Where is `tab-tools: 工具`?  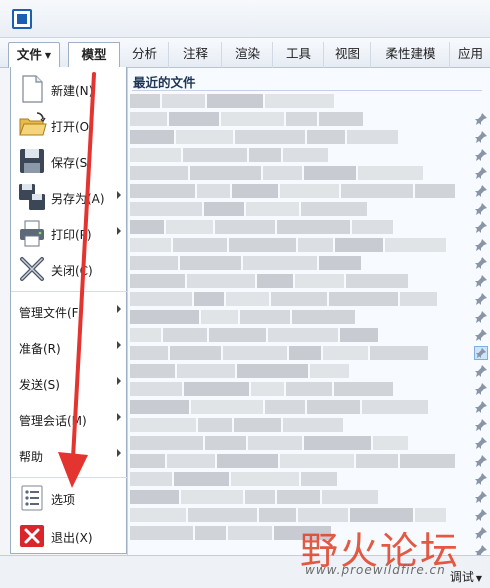 tab-tools: 工具 is located at coordinates (299, 55).